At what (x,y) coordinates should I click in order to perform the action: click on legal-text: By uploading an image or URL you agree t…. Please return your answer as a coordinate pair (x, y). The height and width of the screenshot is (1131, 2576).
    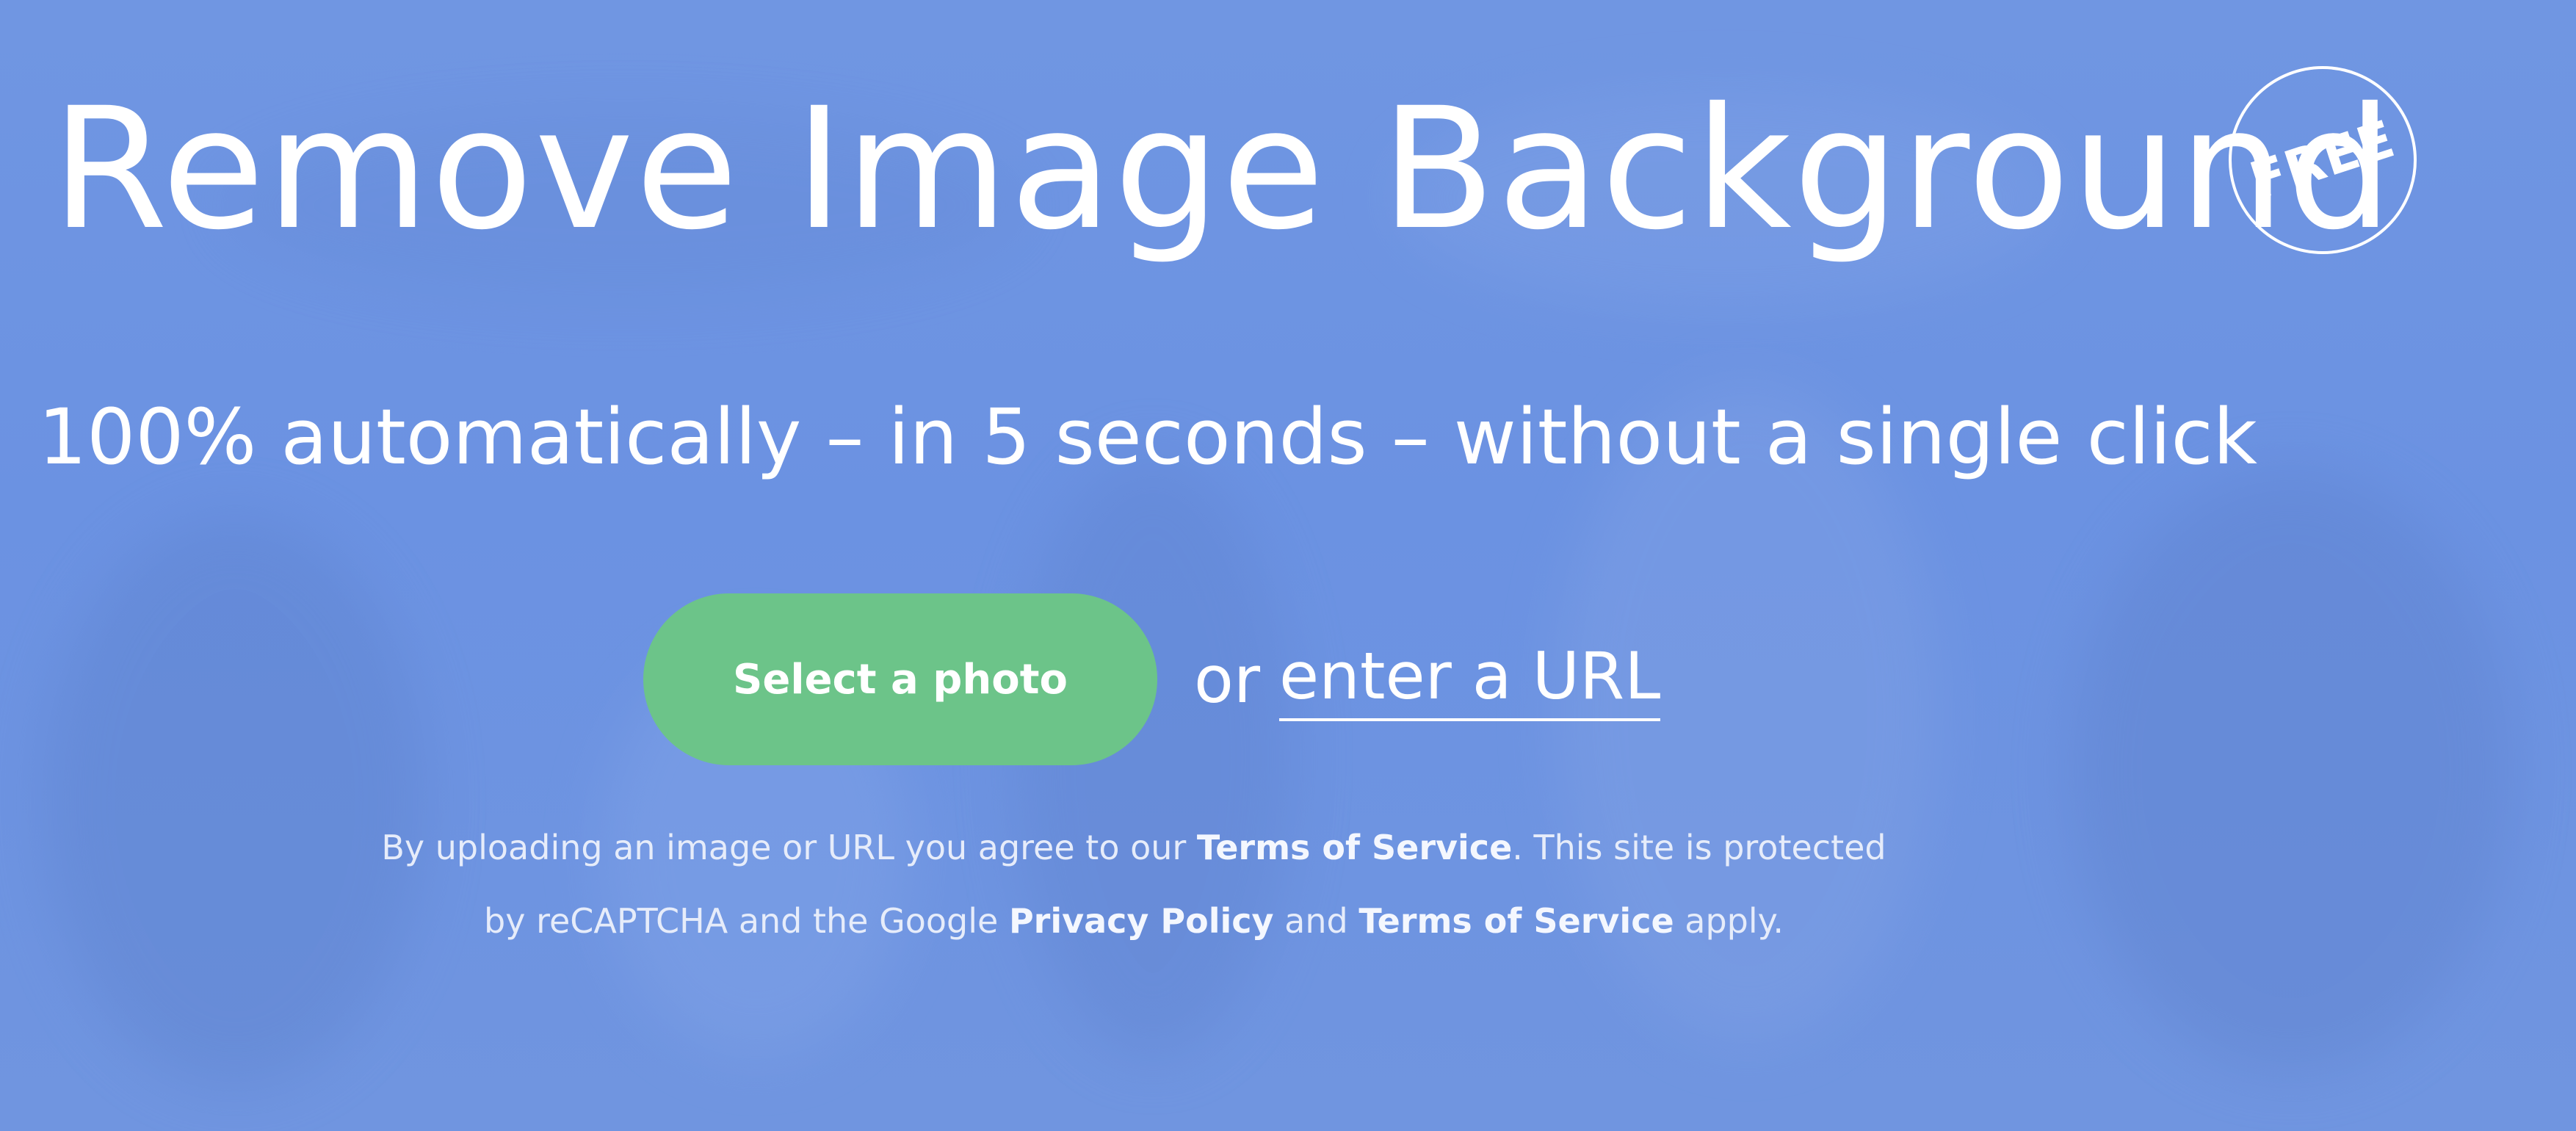
    Looking at the image, I should click on (784, 847).